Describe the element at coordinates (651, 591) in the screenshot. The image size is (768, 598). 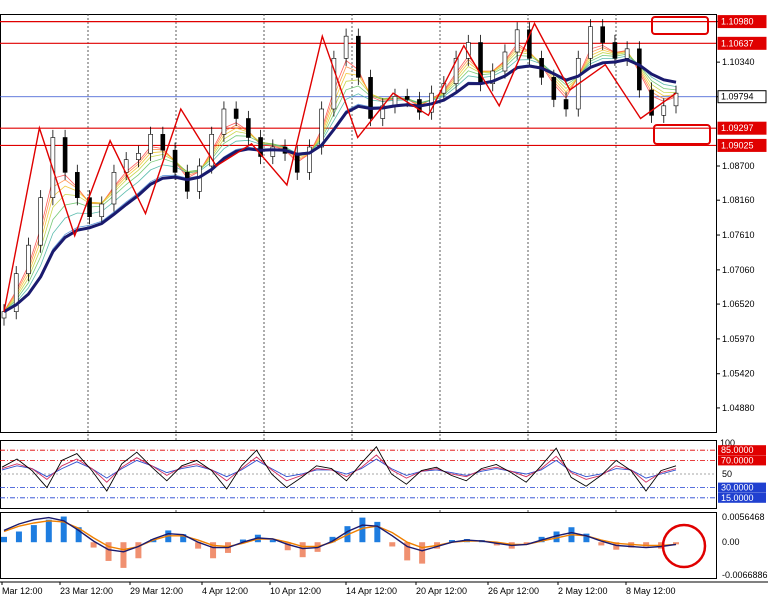
I see `time-axis-label: 8 May 12:00` at that location.